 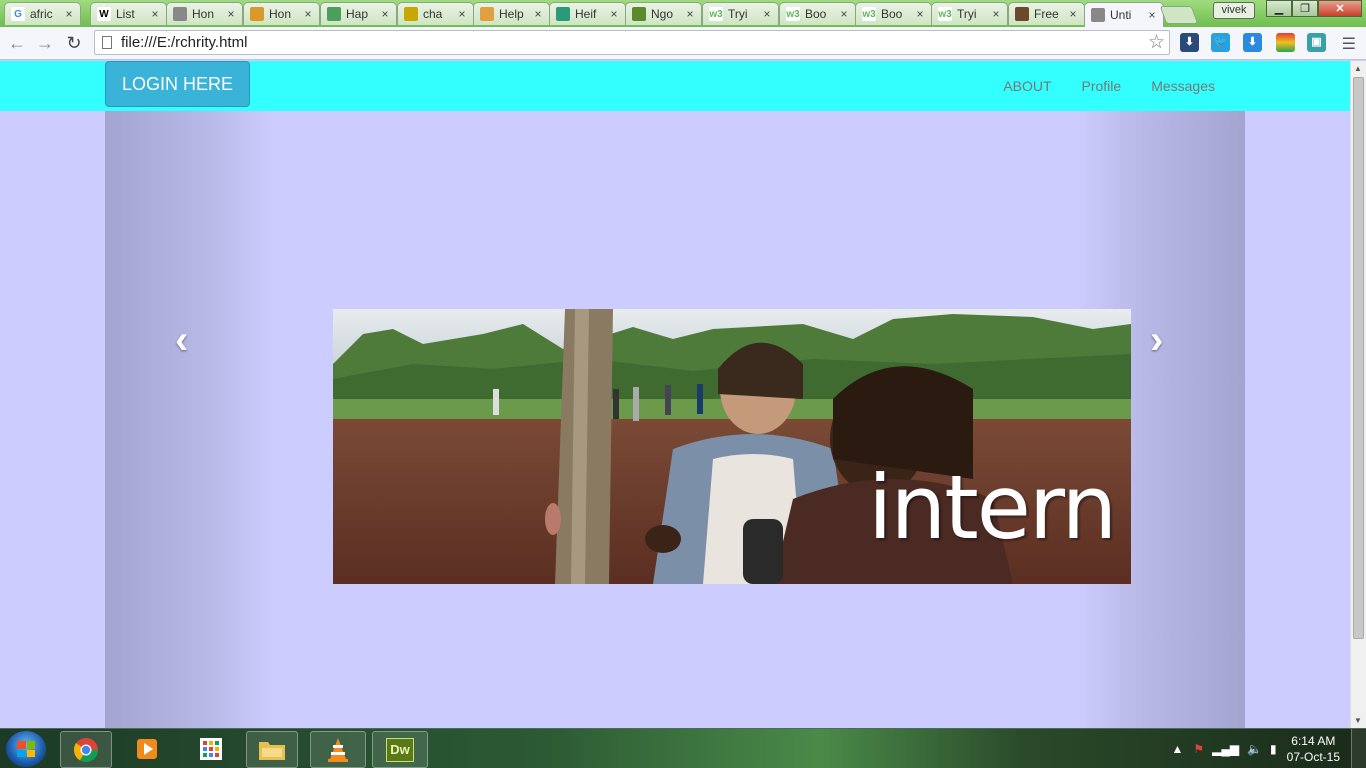 I want to click on bookmark-star-icon: ☆, so click(x=1156, y=42).